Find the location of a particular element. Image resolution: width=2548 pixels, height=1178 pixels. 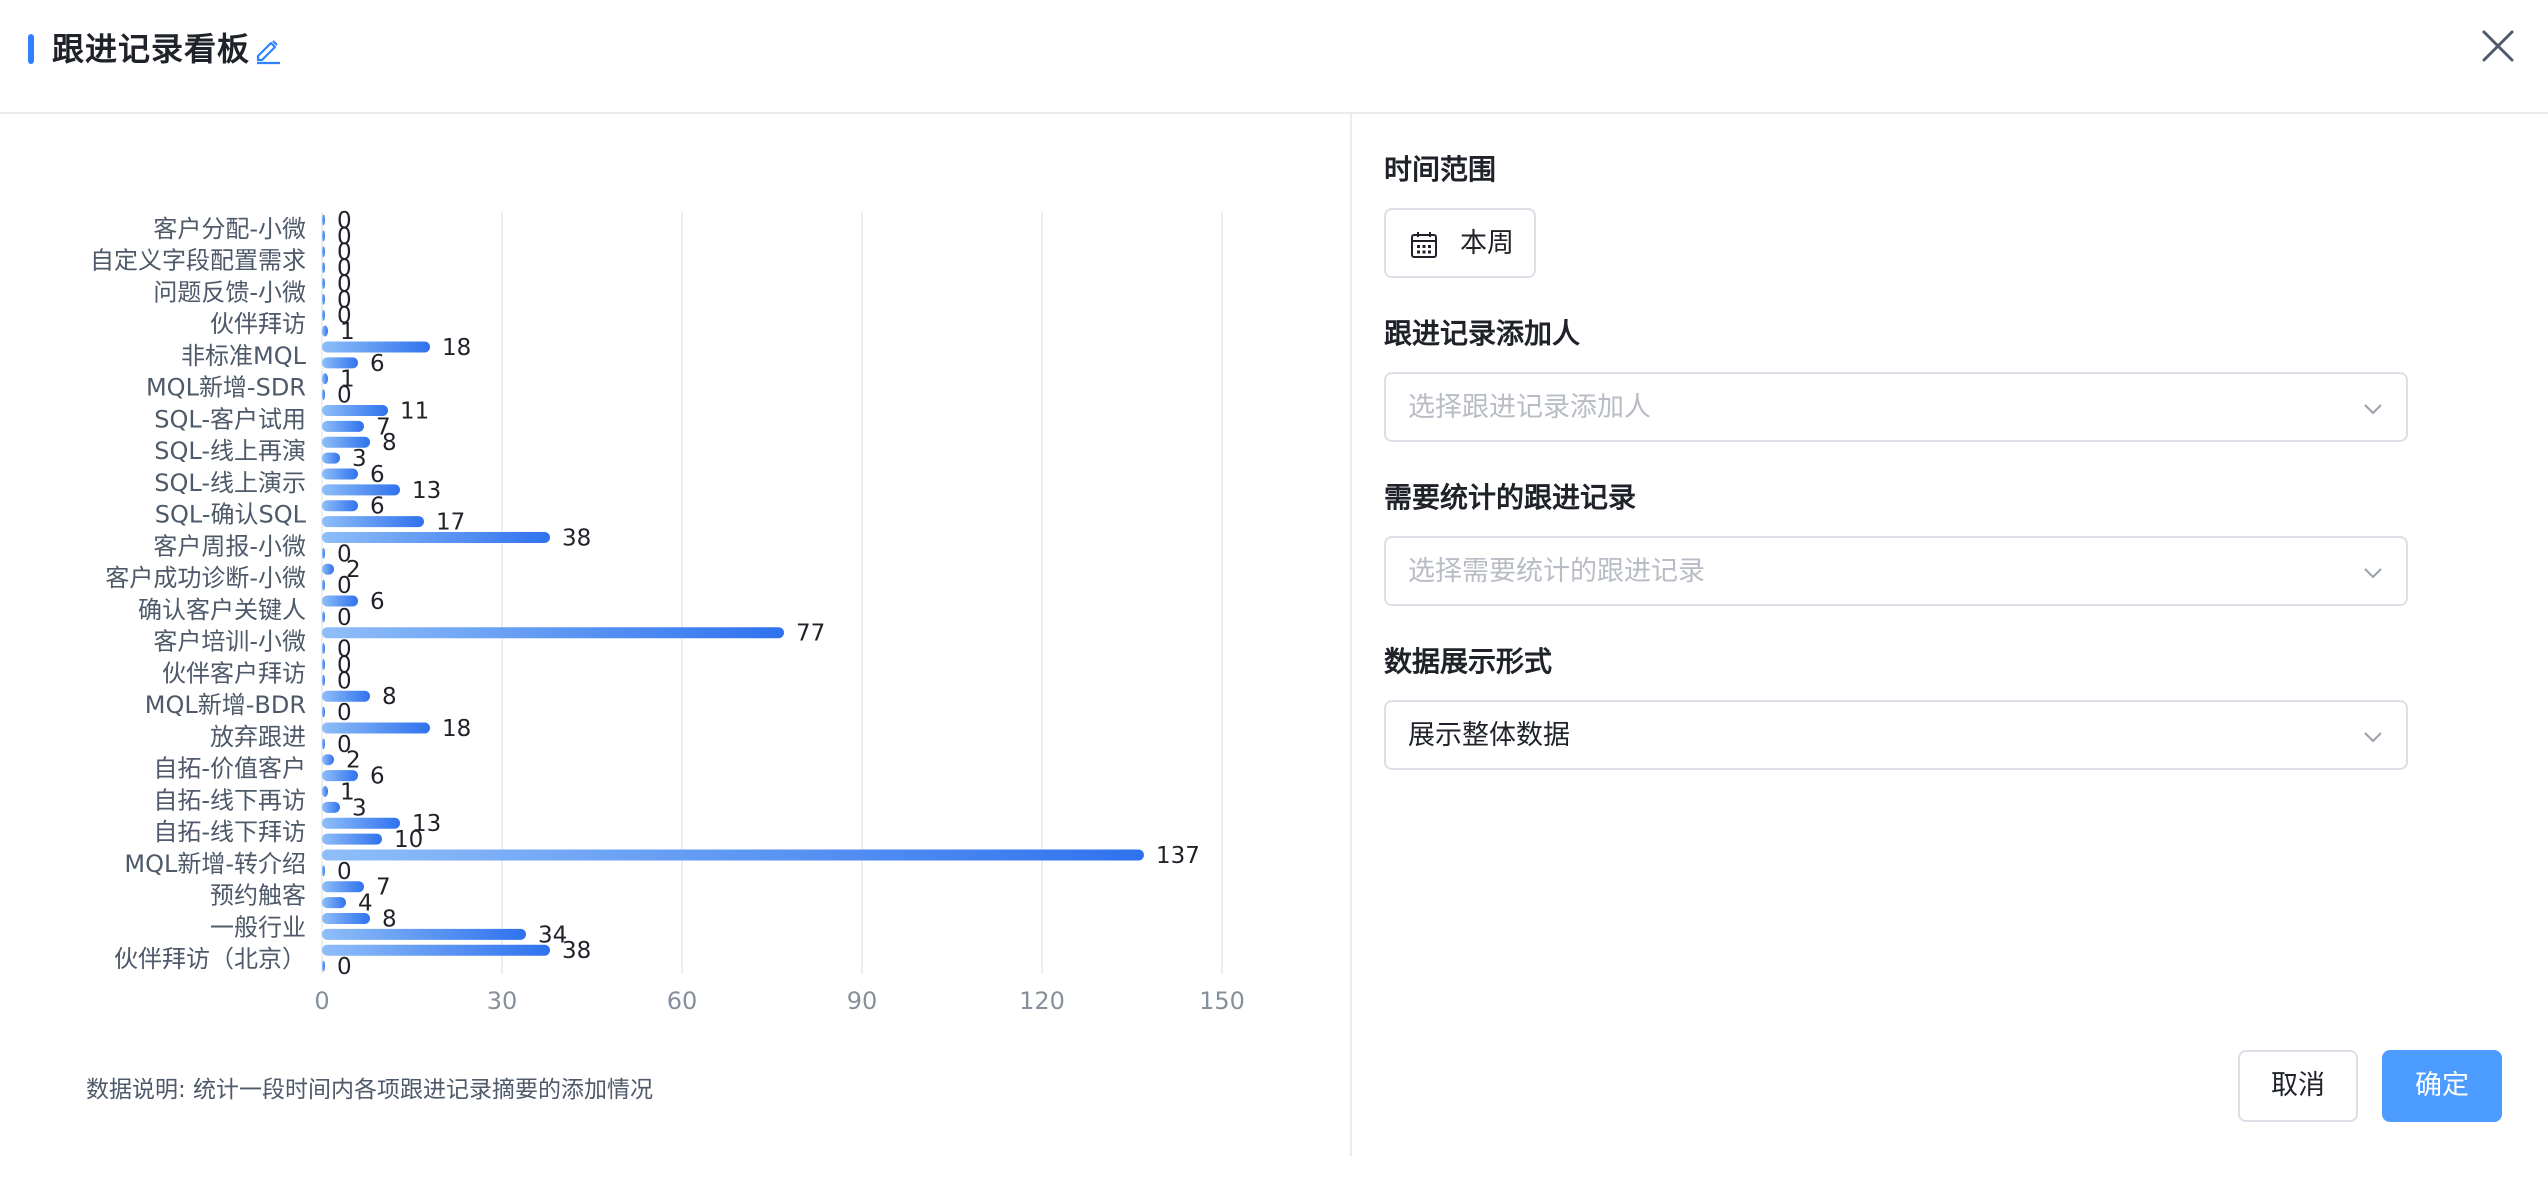

close-icon is located at coordinates (2498, 46).